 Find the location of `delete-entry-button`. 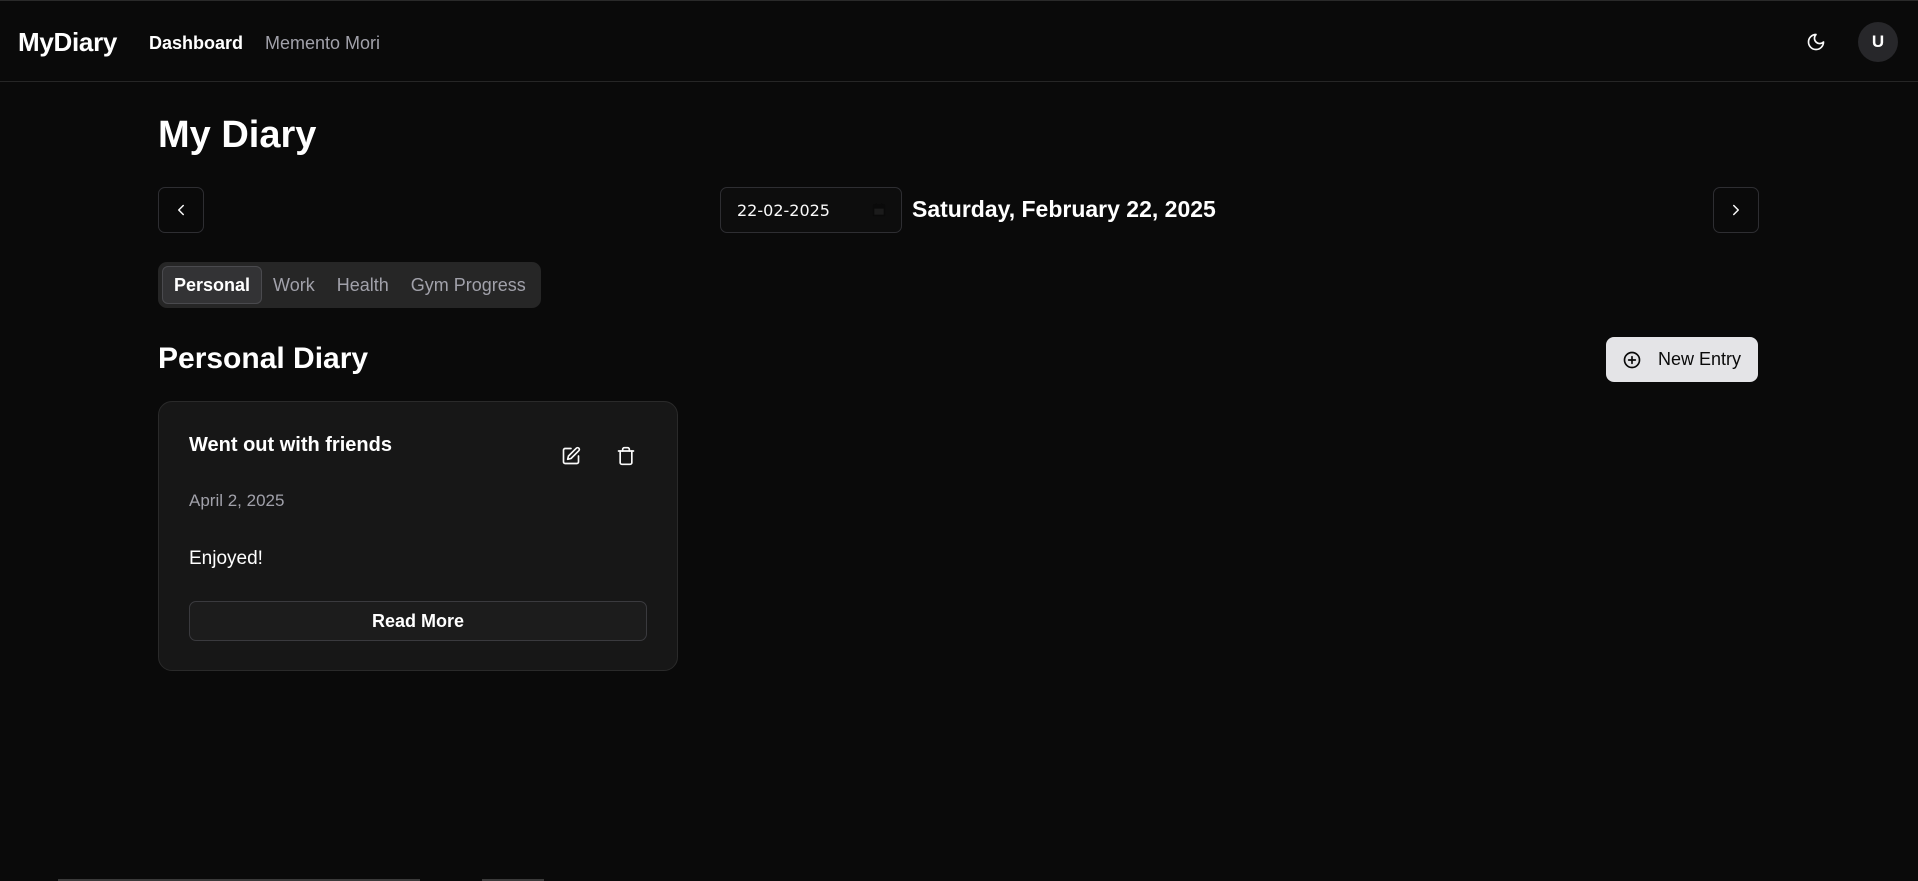

delete-entry-button is located at coordinates (626, 456).